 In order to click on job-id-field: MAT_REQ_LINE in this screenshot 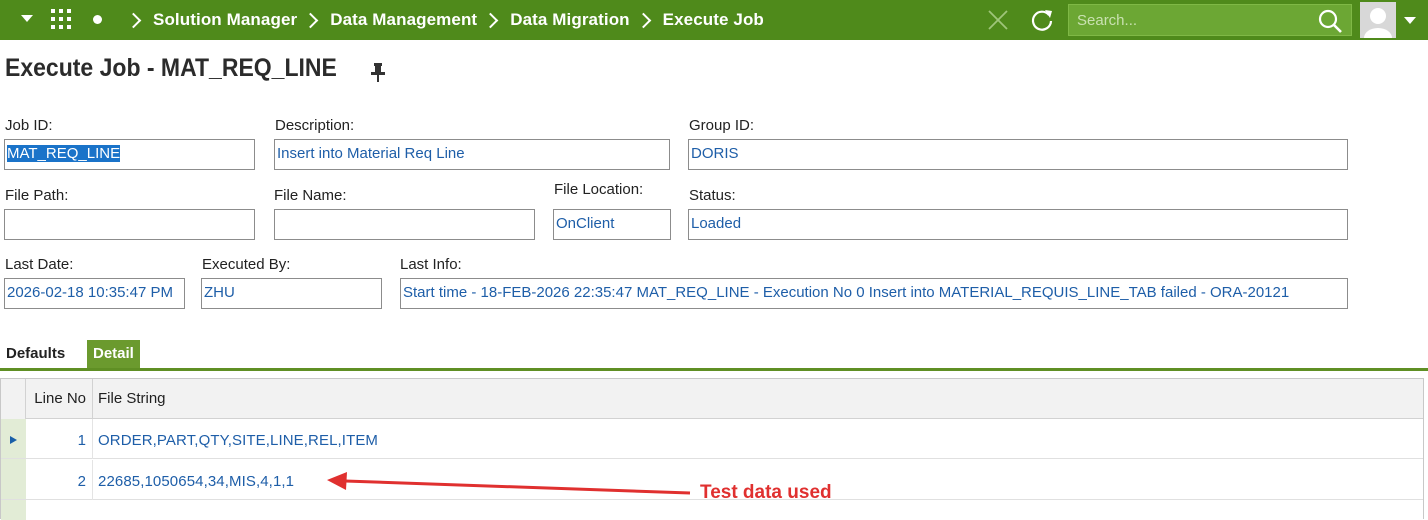, I will do `click(129, 154)`.